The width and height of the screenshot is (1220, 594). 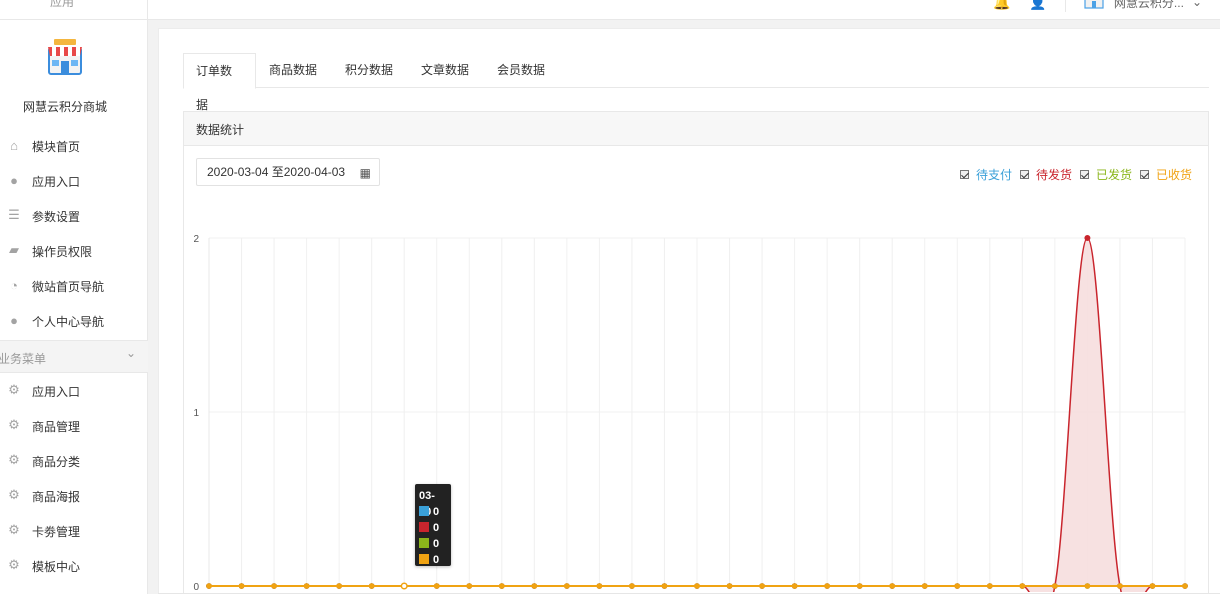 I want to click on legend-item-shipped: 已发货, so click(x=1105, y=174).